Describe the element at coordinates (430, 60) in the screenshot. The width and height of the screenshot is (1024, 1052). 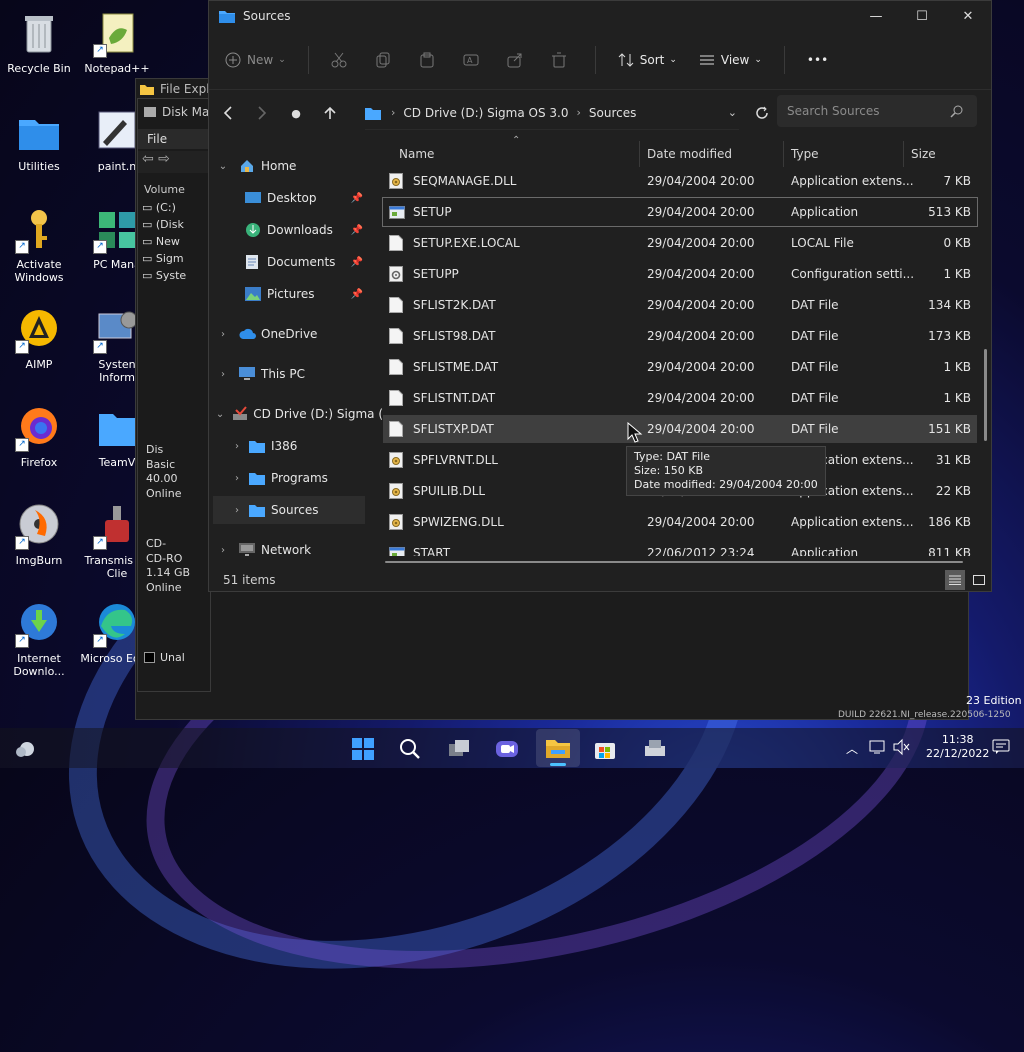
I see `paste-button` at that location.